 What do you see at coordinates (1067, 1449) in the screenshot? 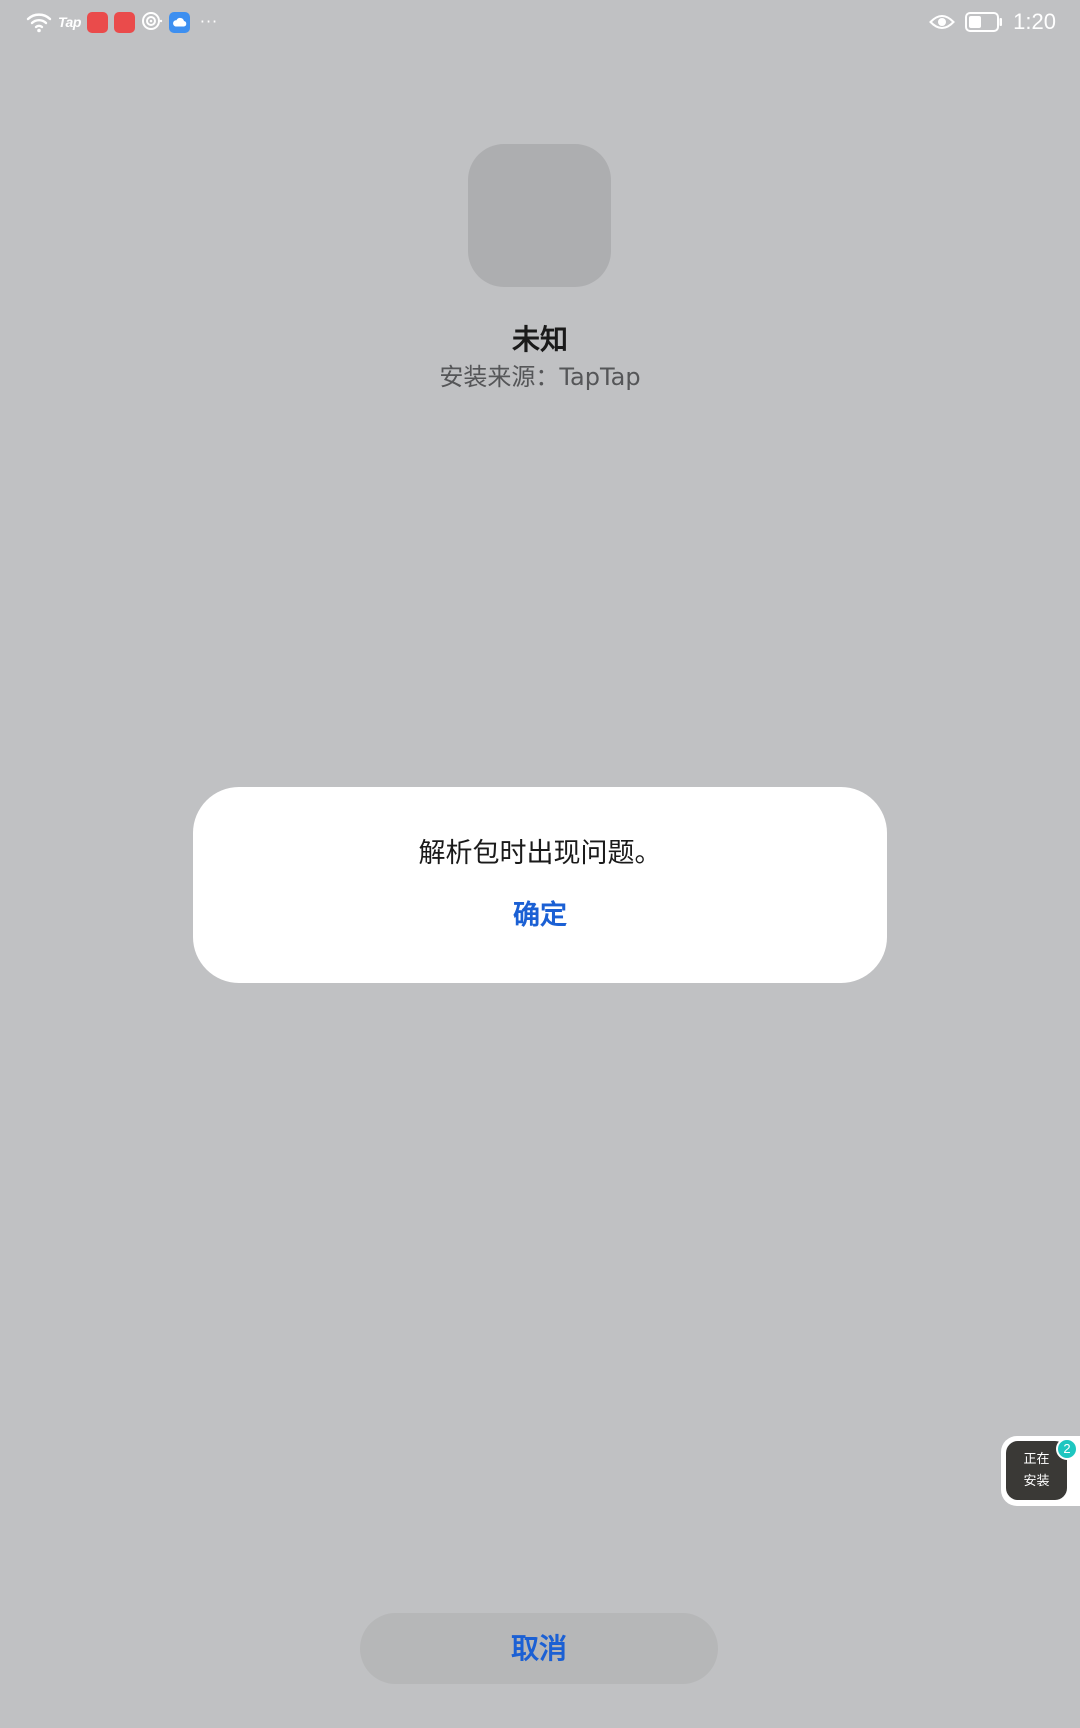
I see `installing-count-badge: 2` at bounding box center [1067, 1449].